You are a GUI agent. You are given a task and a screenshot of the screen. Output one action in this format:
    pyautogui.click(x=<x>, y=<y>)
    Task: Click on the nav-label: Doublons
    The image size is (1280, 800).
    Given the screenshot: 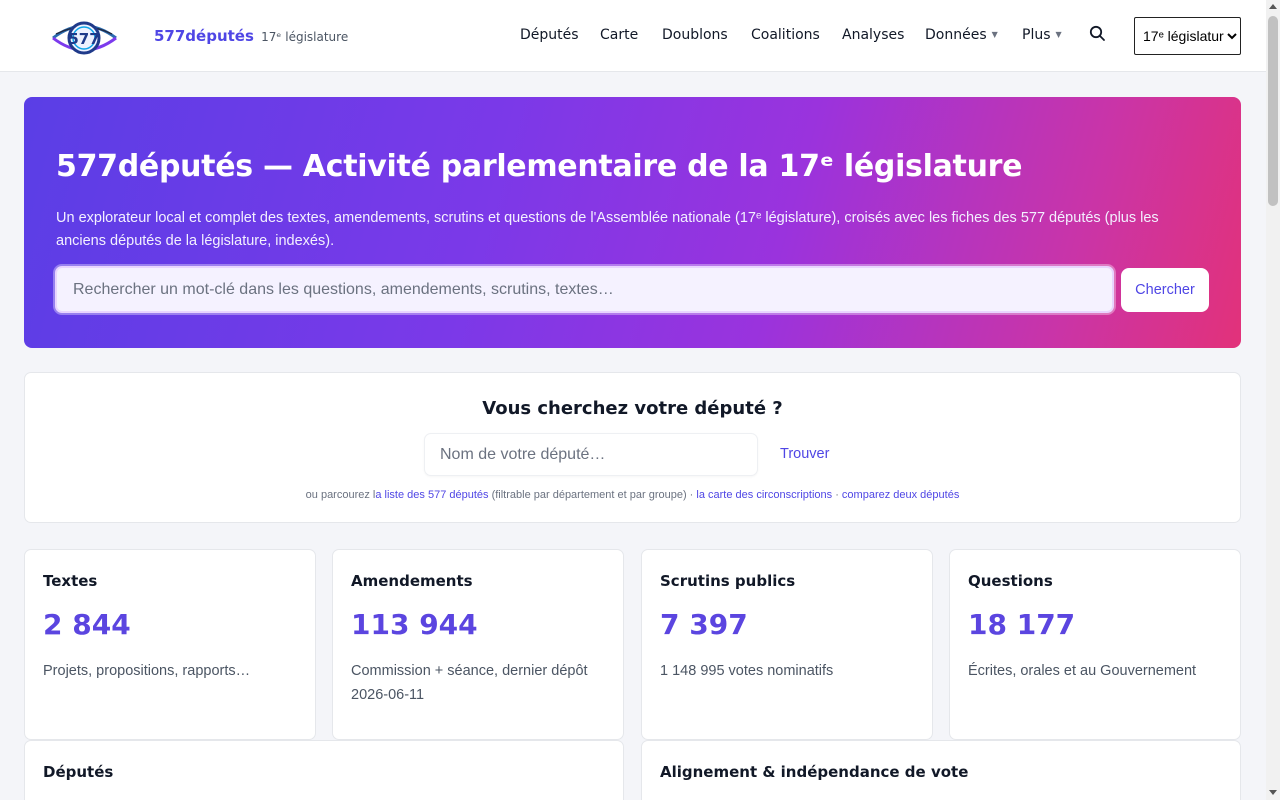 What is the action you would take?
    pyautogui.click(x=695, y=35)
    